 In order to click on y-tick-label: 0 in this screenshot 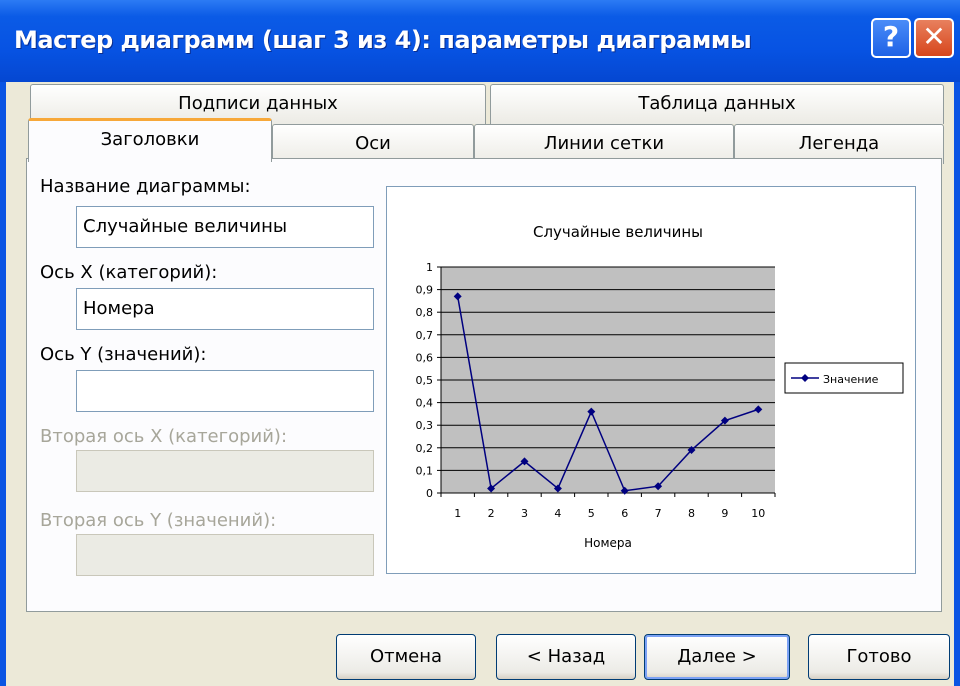, I will do `click(429, 493)`.